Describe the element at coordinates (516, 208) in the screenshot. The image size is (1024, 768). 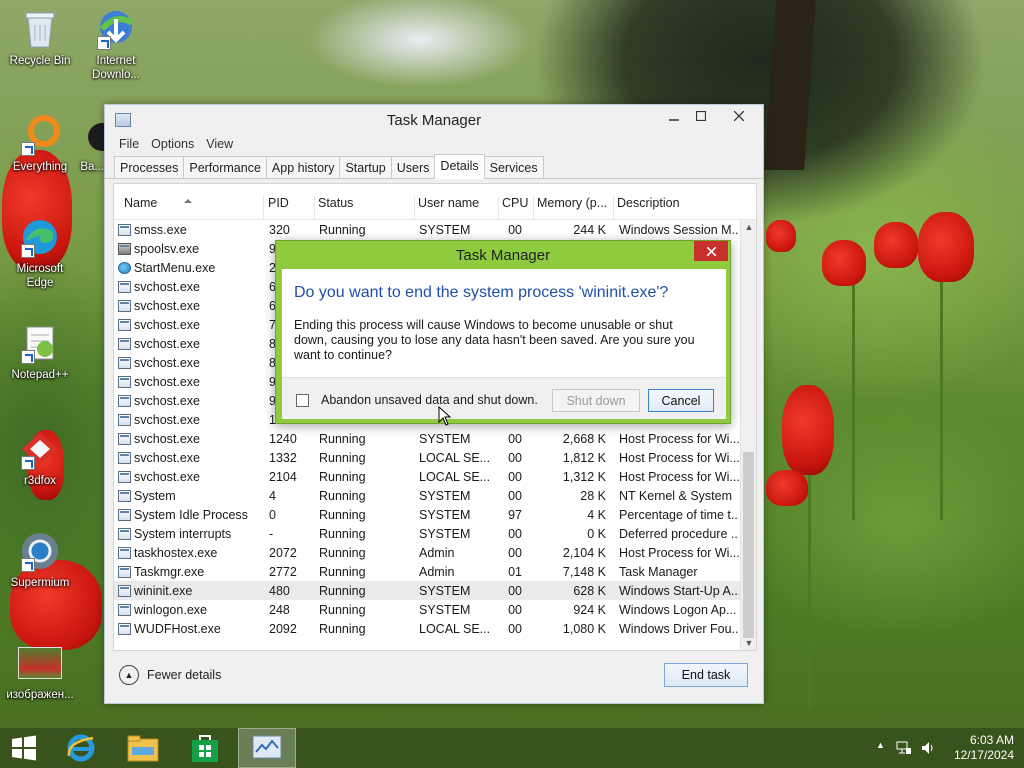
I see `column-header-cpu: CPU` at that location.